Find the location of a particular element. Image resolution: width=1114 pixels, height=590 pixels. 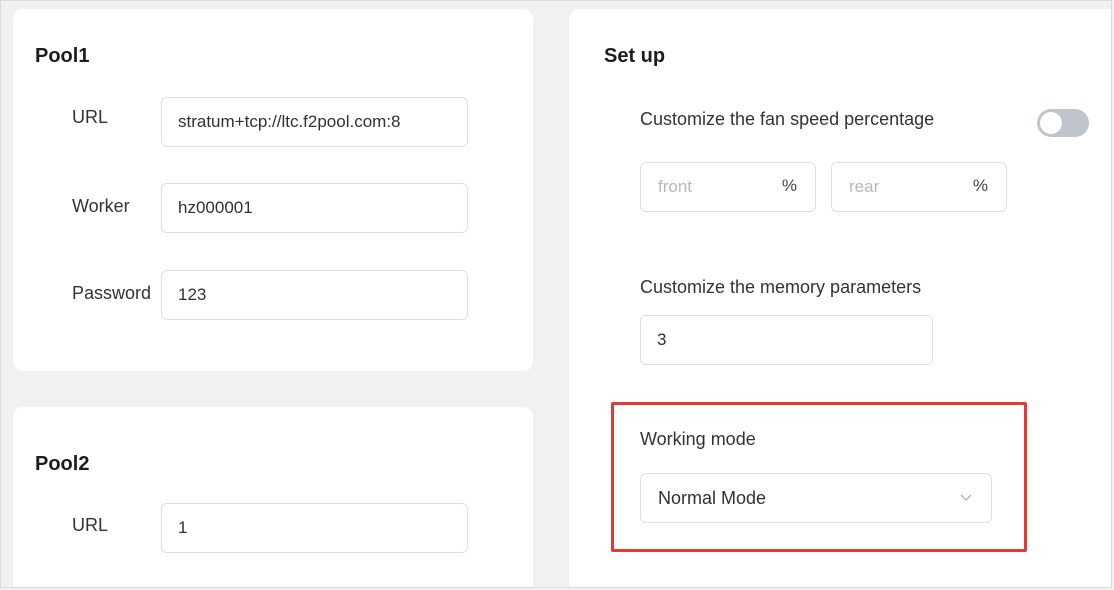

pool2-url-label: URL is located at coordinates (90, 525).